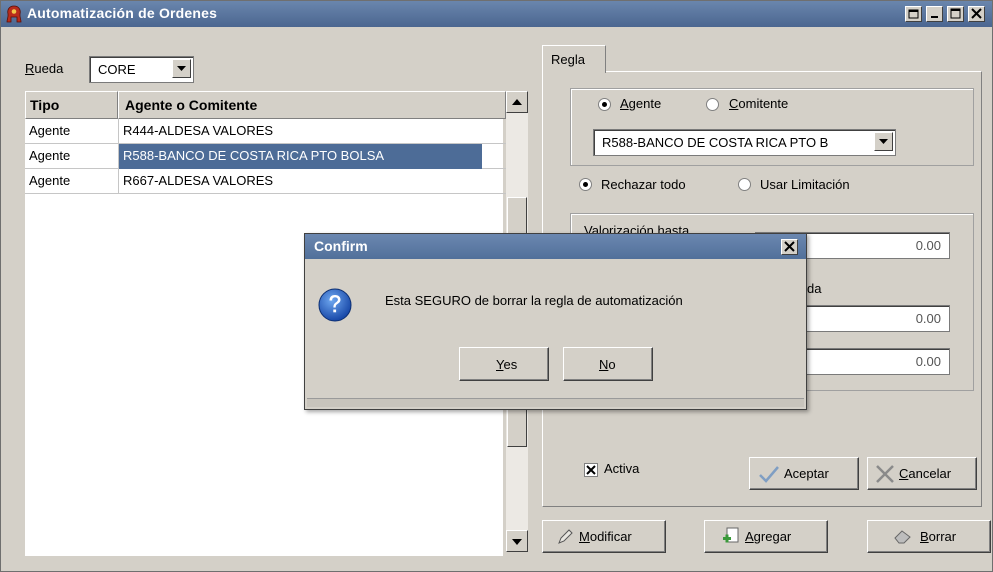  What do you see at coordinates (928, 245) in the screenshot?
I see `valorizacion-value: 0.00` at bounding box center [928, 245].